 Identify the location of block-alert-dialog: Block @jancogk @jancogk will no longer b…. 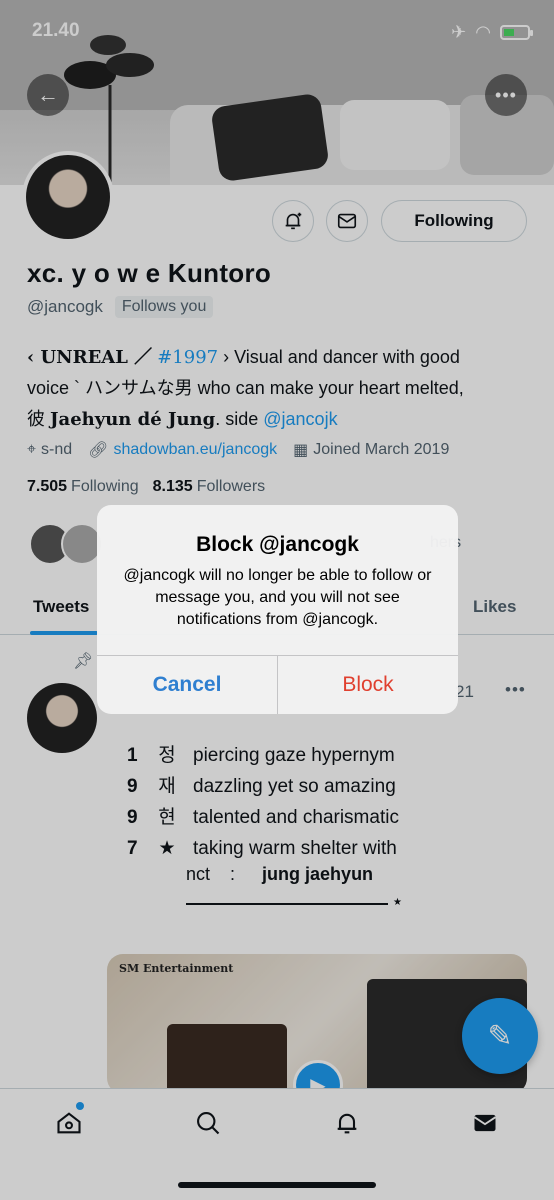
(277, 609).